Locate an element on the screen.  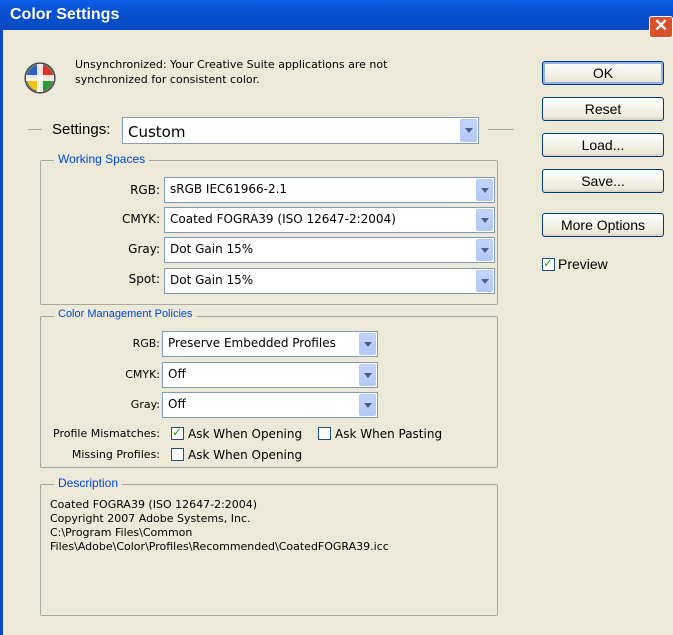
ws-rgb-value: sRGB IEC61966-2.1 is located at coordinates (229, 189).